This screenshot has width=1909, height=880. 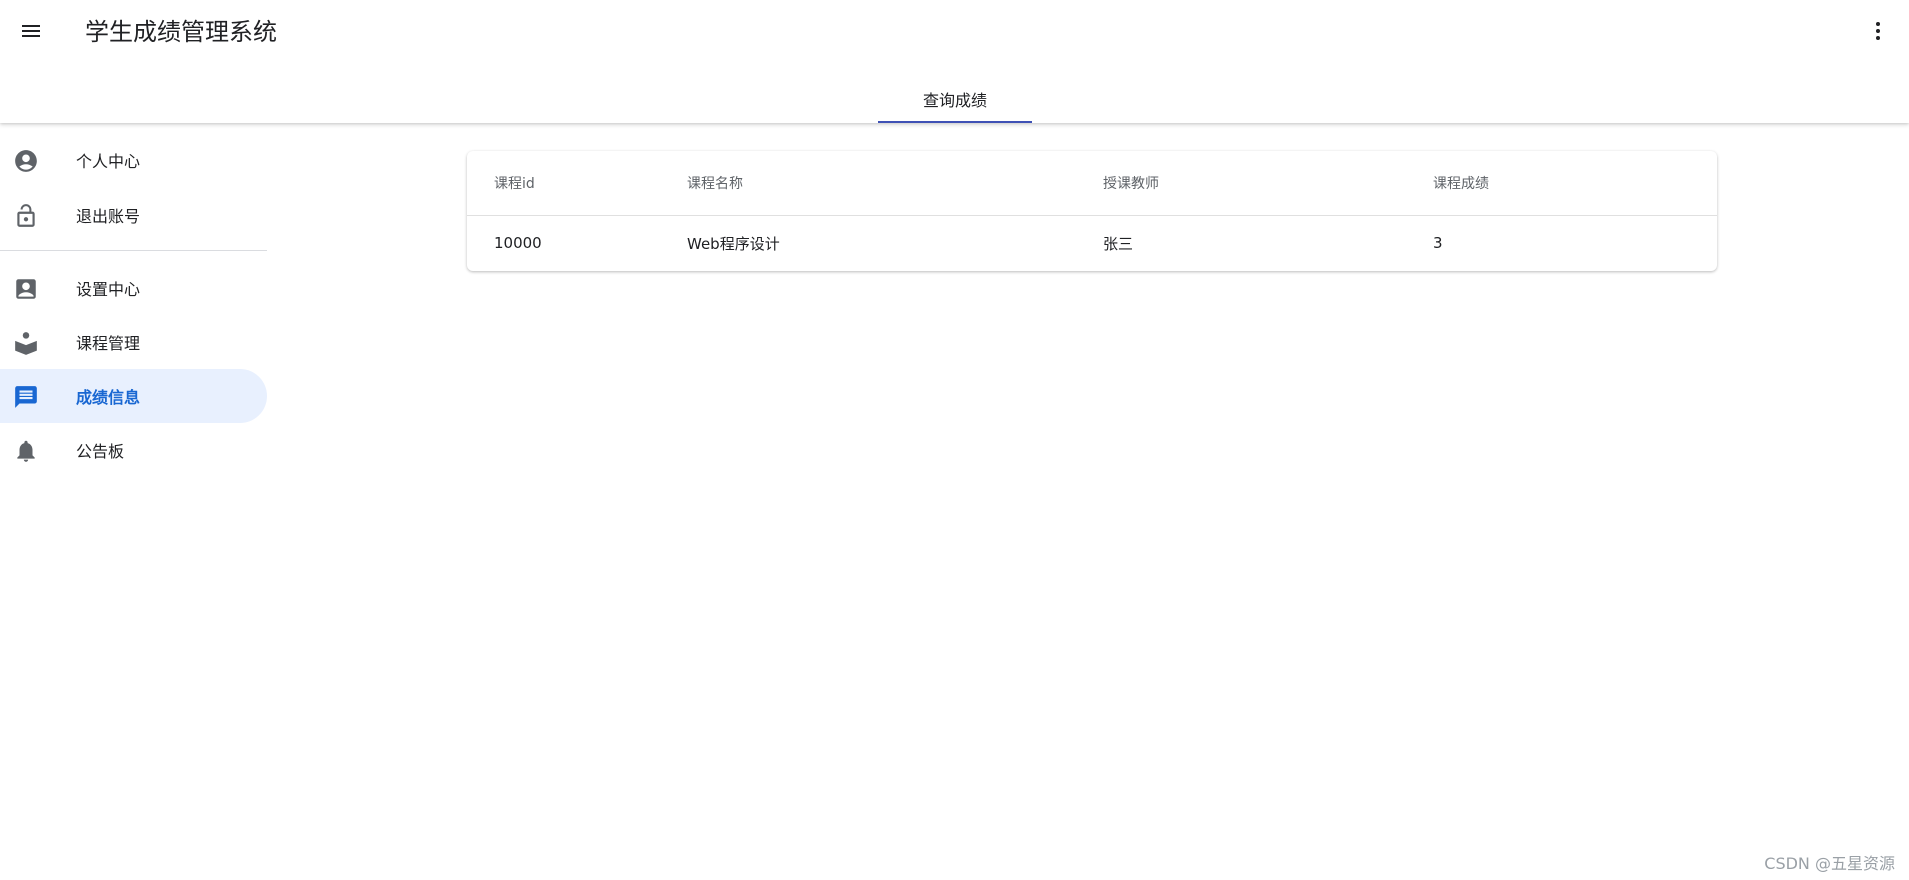 I want to click on app-title: 学生成绩管理系统, so click(x=181, y=32).